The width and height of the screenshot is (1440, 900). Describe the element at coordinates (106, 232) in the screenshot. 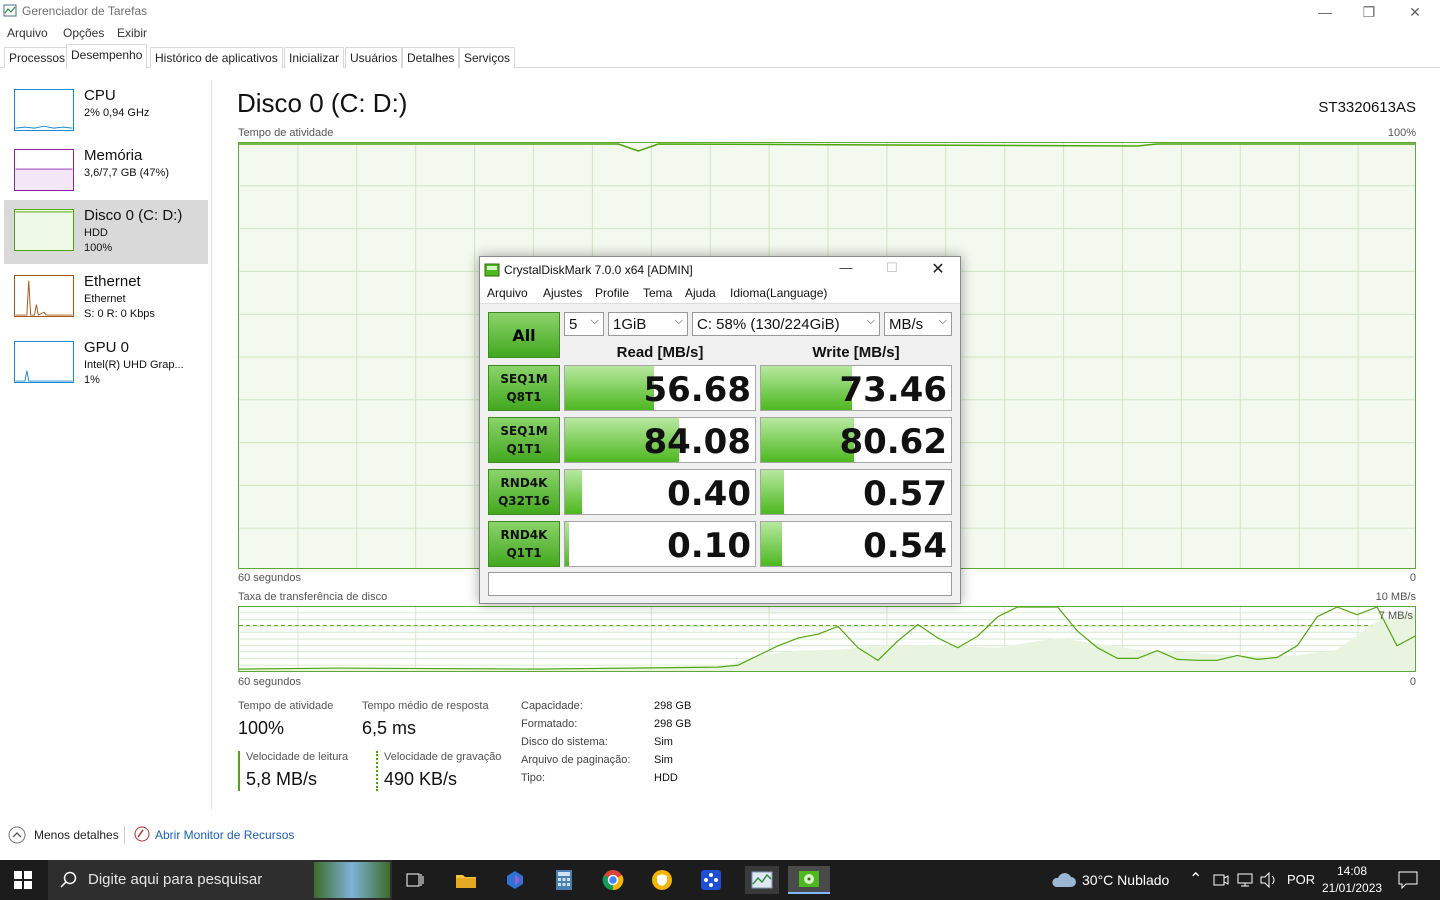

I see `sidebar-item-disk: Disco 0 (C: D:) HDD 100%` at that location.